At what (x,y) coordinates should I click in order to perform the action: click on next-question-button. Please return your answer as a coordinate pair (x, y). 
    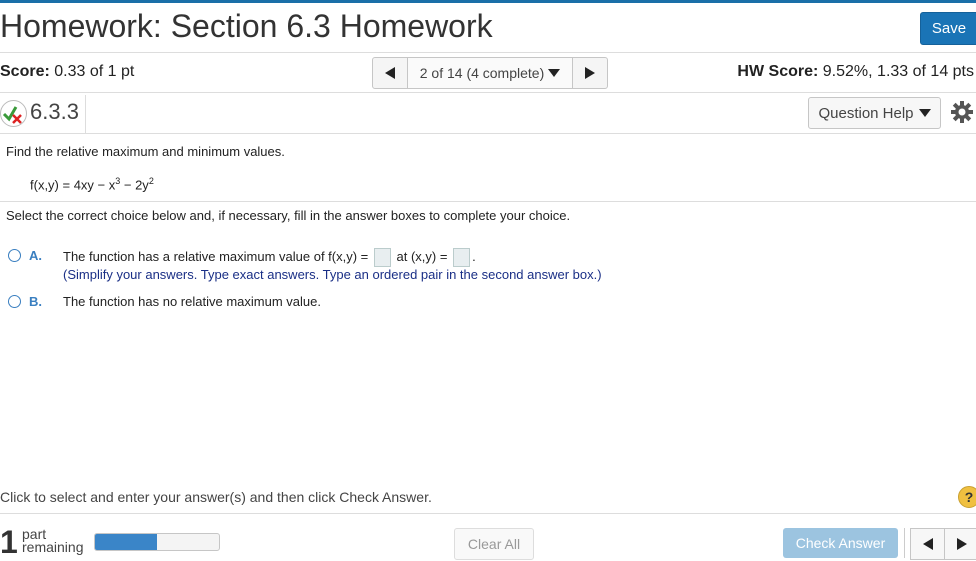
    Looking at the image, I should click on (590, 73).